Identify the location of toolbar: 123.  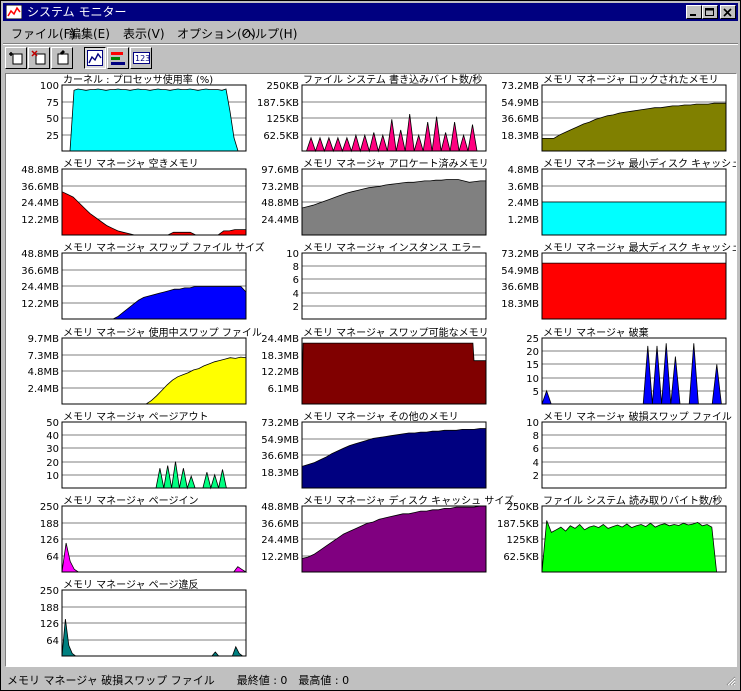
(370, 58).